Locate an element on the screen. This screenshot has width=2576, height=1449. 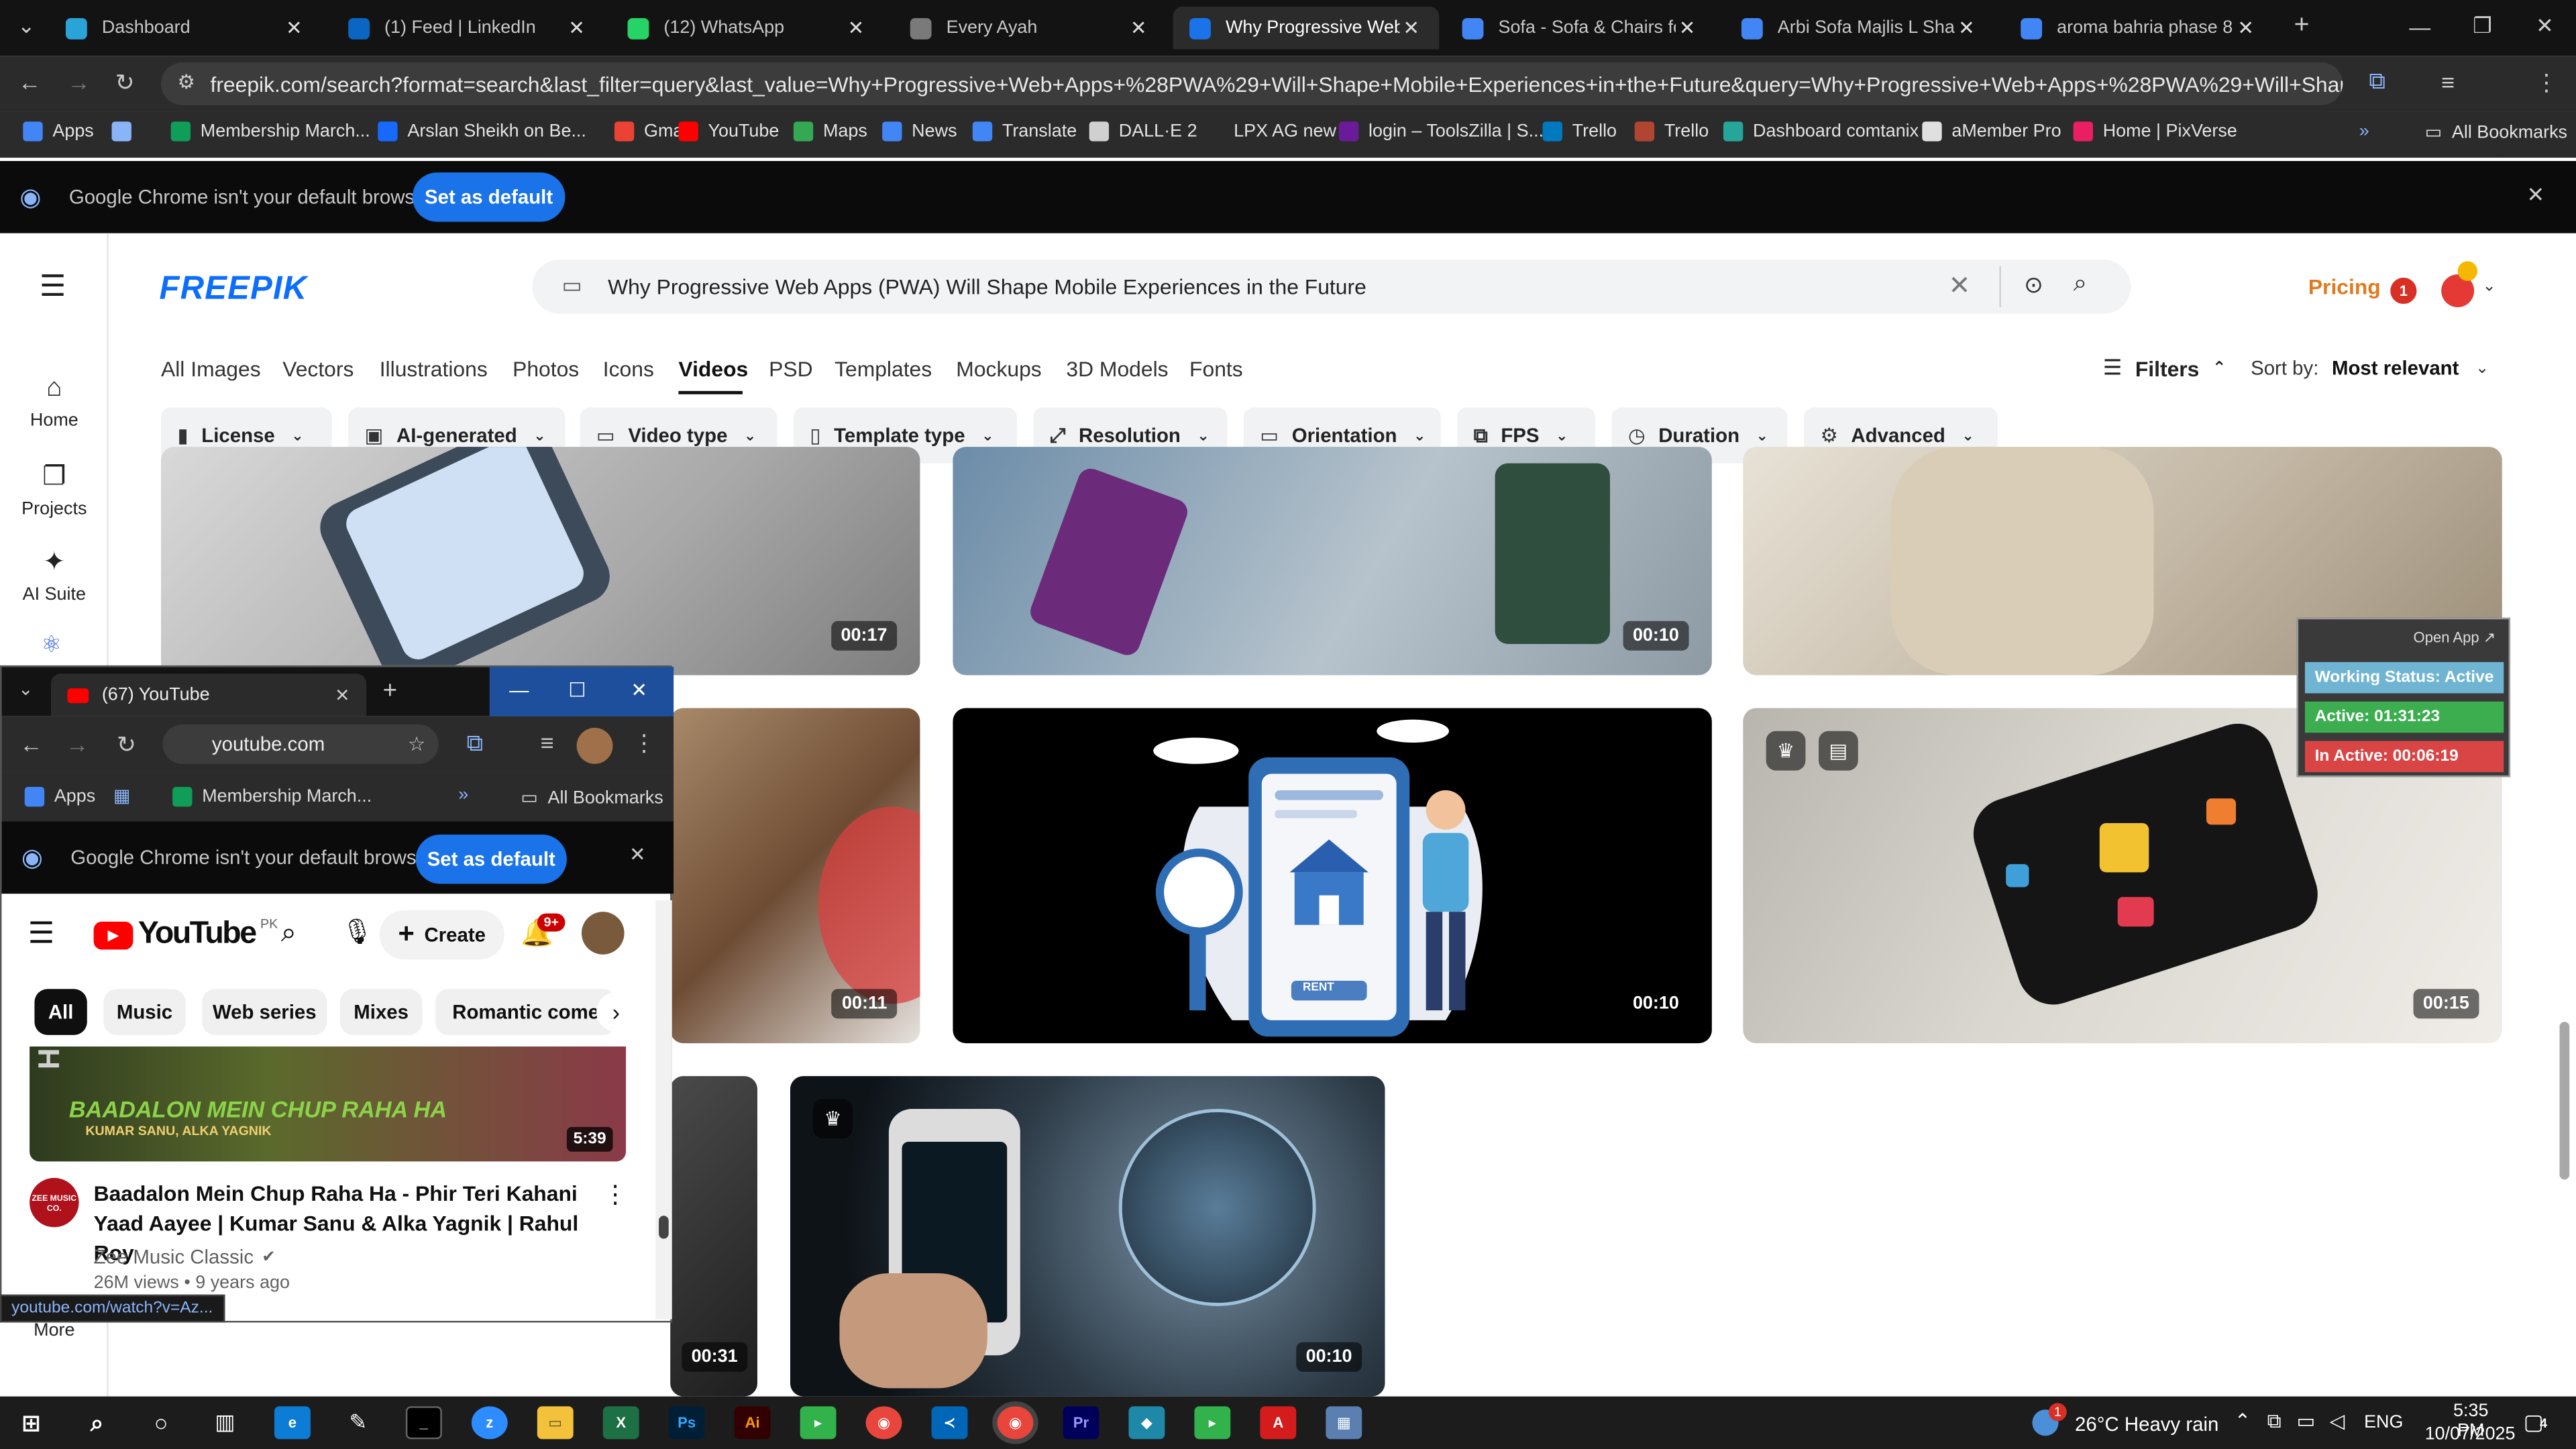
camera-search-icon: ⊙ is located at coordinates (2033, 285).